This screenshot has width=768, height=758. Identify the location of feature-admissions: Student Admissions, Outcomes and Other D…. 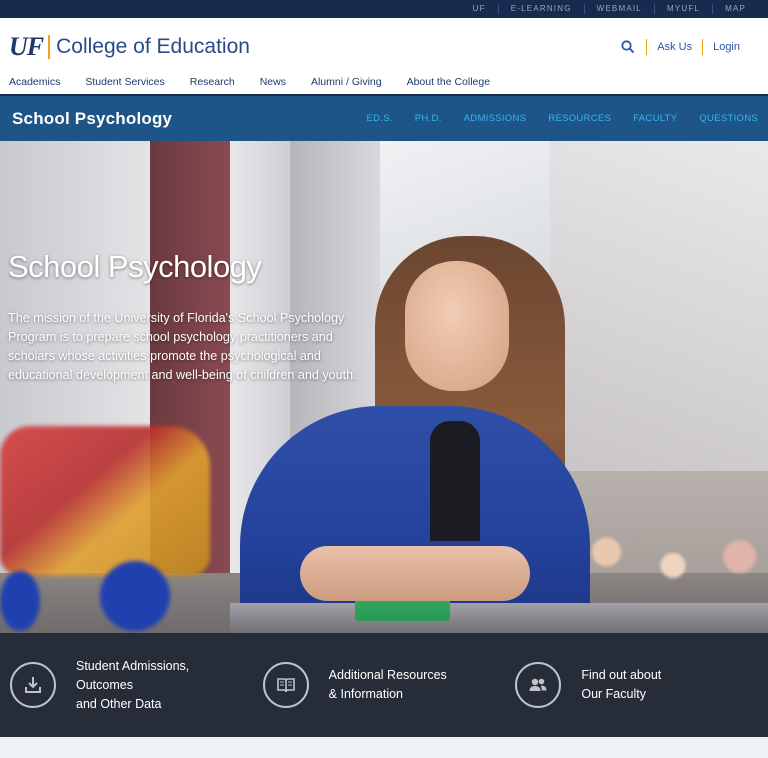
(136, 685).